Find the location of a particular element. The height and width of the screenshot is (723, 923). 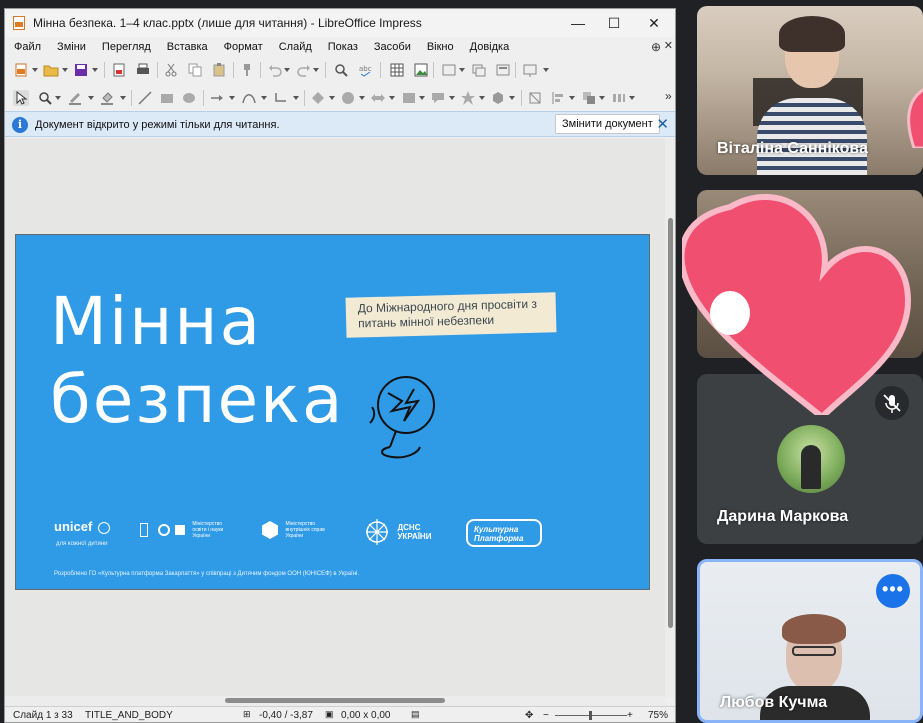

menu-help: Довідка is located at coordinates (490, 47).